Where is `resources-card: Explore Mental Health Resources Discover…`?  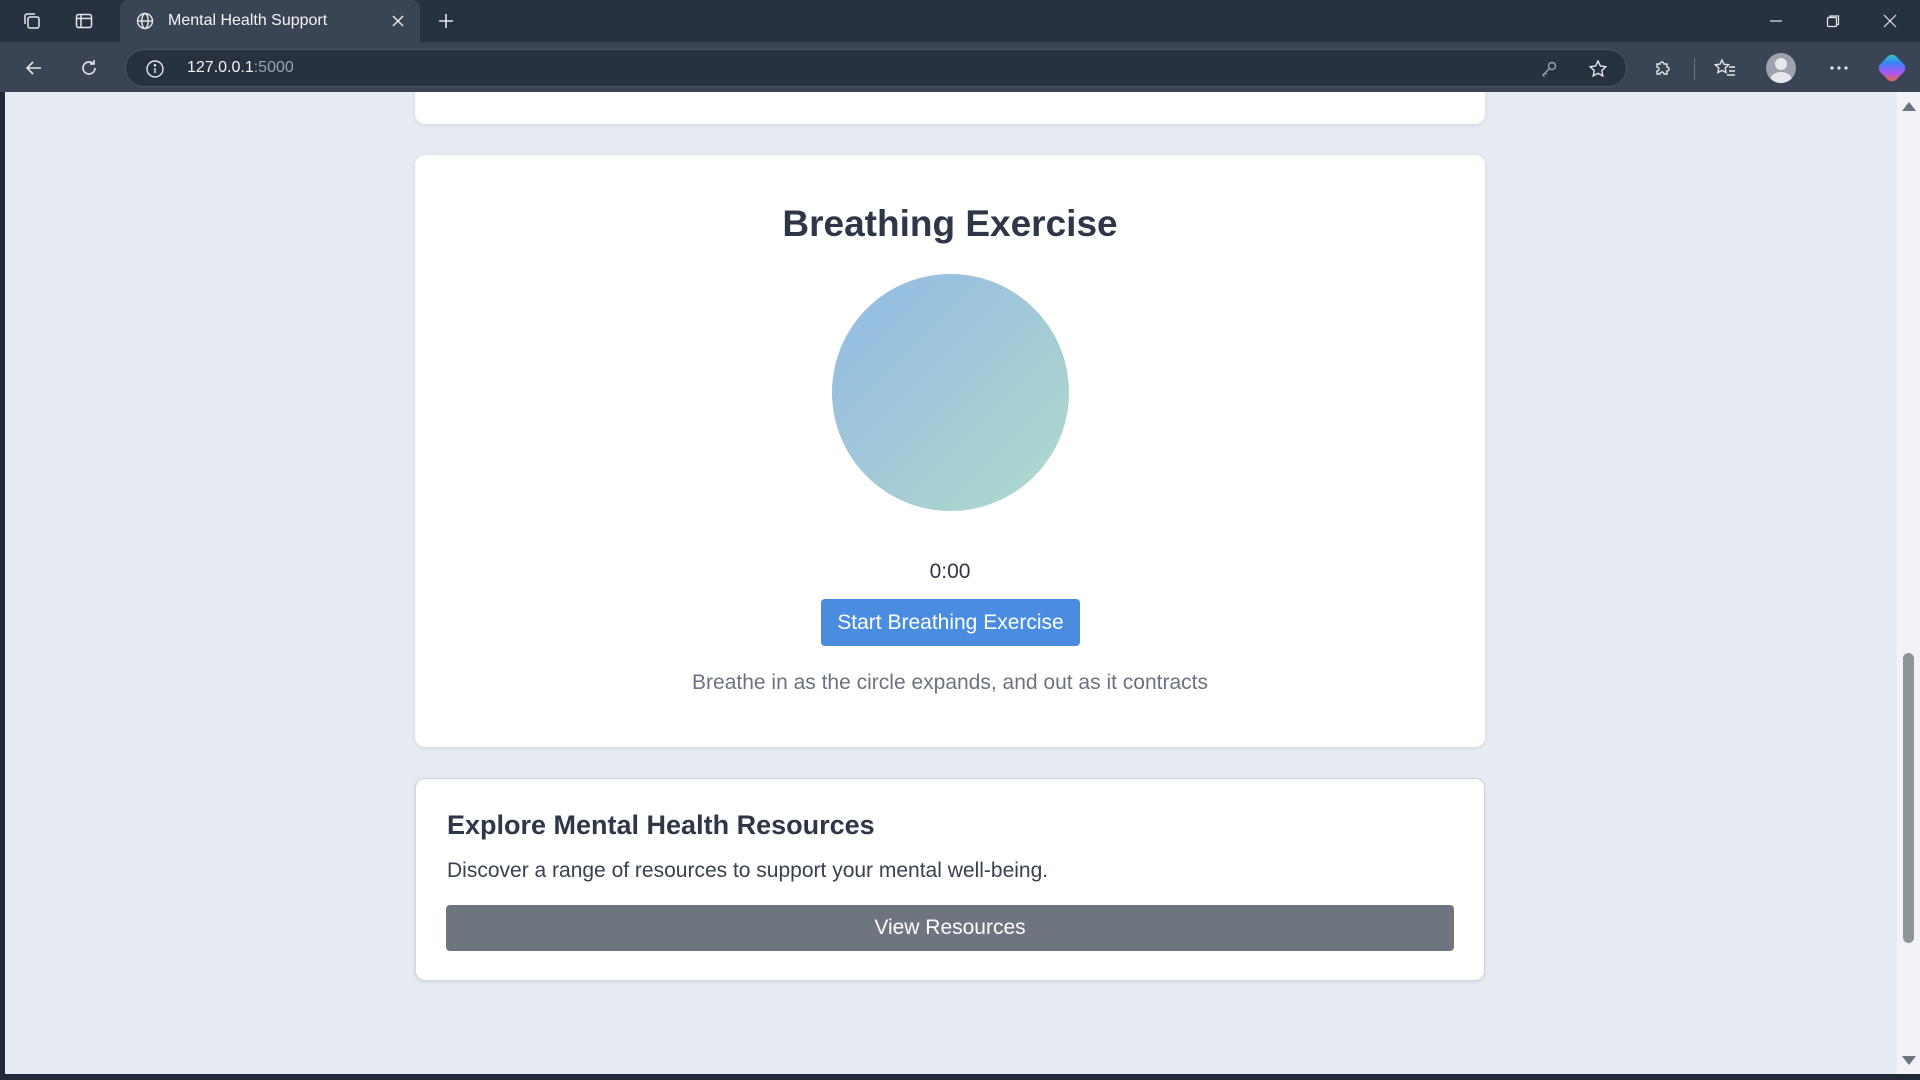
resources-card: Explore Mental Health Resources Discover… is located at coordinates (950, 879).